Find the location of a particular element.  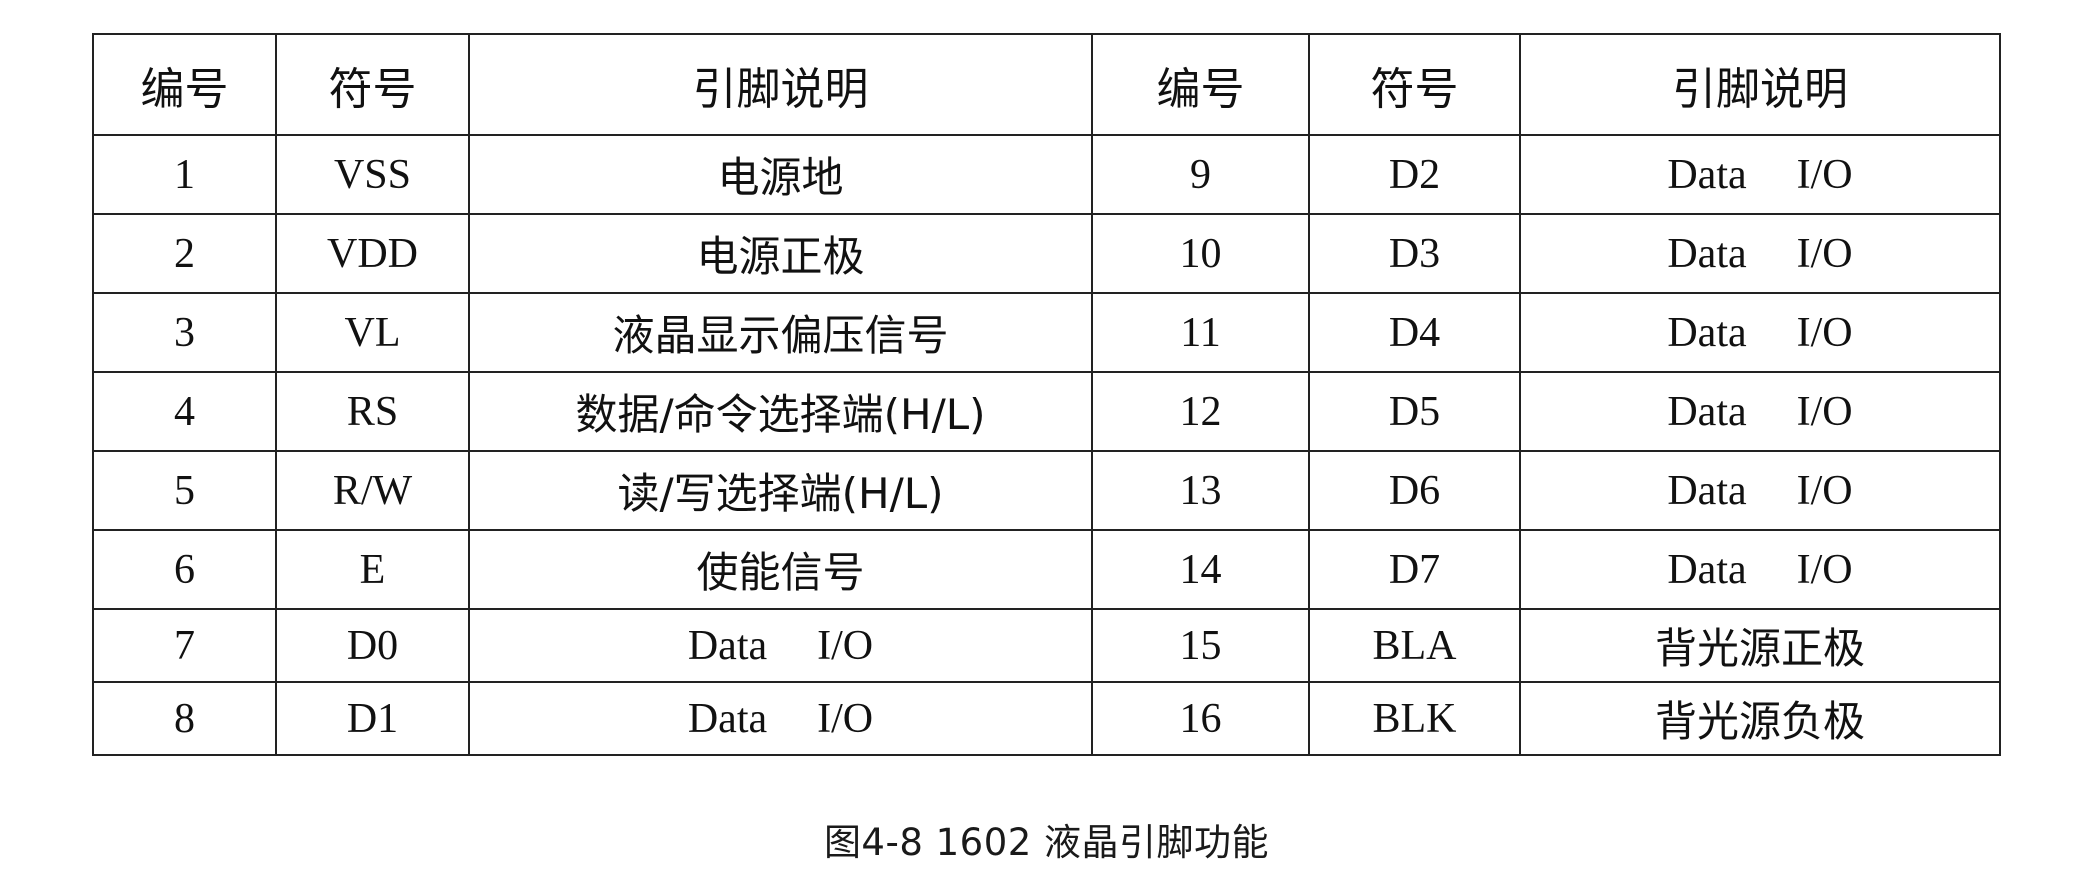

pin-number-cell: 13 is located at coordinates (1200, 490).